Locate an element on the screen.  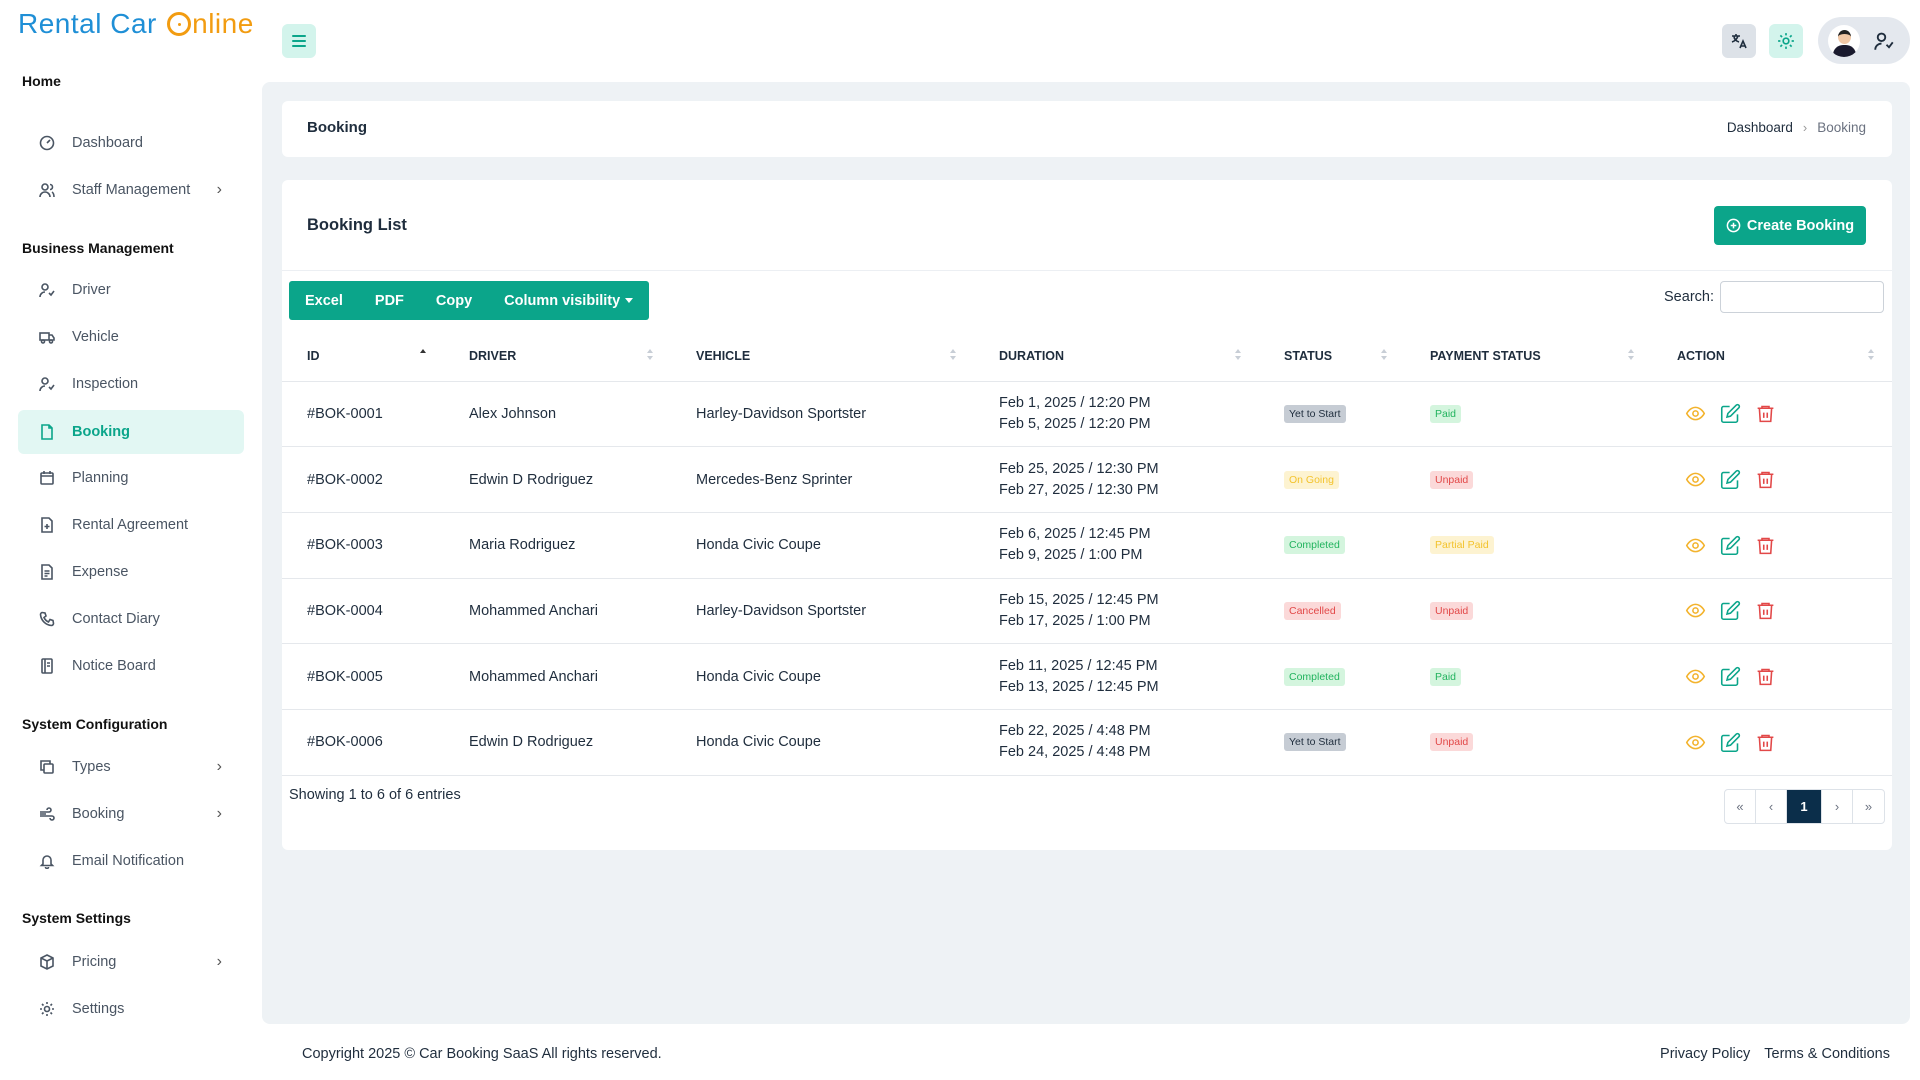
booking-id: #BOK-0005 is located at coordinates (363, 676).